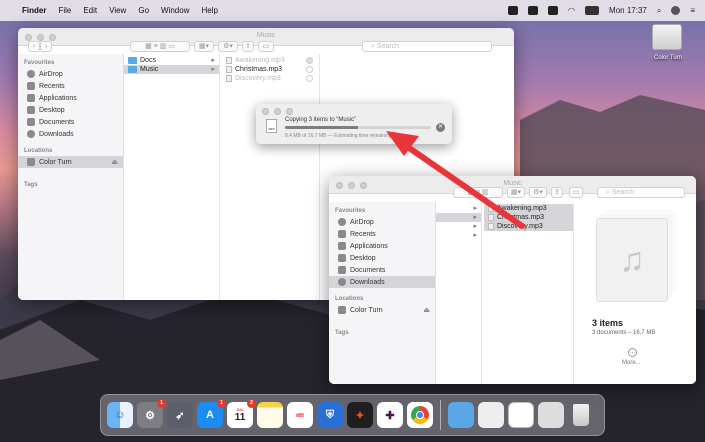 Image resolution: width=705 pixels, height=442 pixels. I want to click on progress-ring-icon, so click(309, 78).